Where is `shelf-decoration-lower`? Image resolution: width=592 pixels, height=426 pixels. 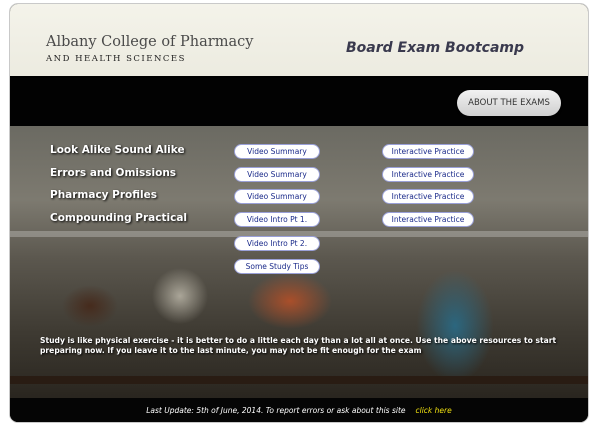
shelf-decoration-lower is located at coordinates (299, 380).